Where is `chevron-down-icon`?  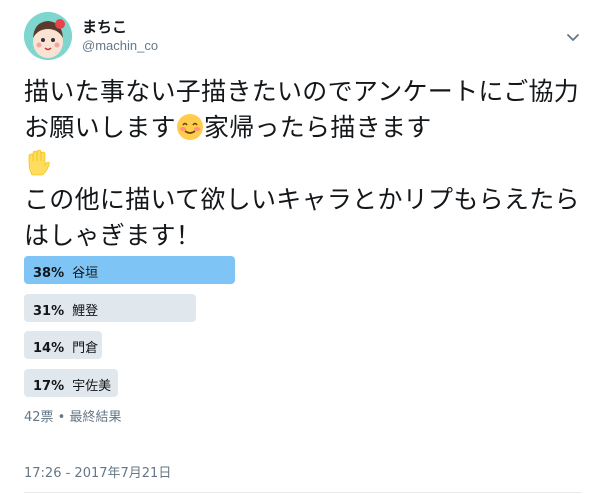
chevron-down-icon is located at coordinates (573, 37).